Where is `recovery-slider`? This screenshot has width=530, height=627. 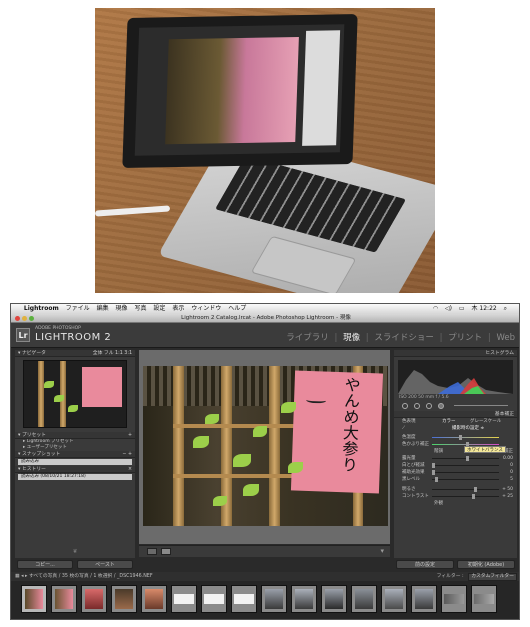
recovery-slider is located at coordinates (465, 465).